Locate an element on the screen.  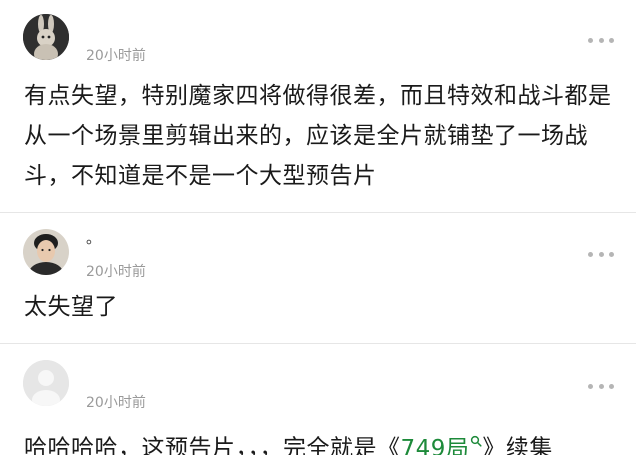
username: 。 is located at coordinates (93, 237).